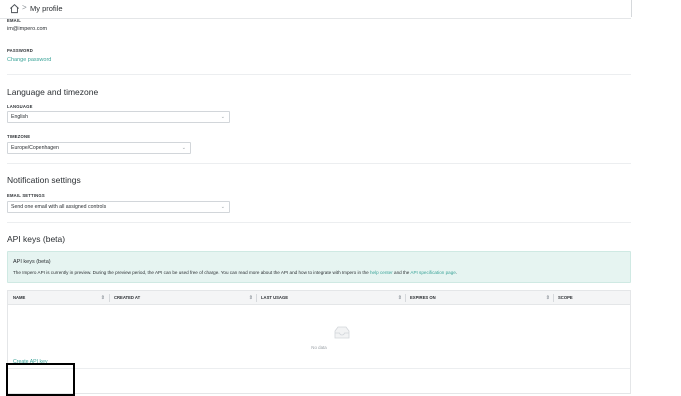  Describe the element at coordinates (53, 92) in the screenshot. I see `language-timezone-heading: Language and timezone` at that location.